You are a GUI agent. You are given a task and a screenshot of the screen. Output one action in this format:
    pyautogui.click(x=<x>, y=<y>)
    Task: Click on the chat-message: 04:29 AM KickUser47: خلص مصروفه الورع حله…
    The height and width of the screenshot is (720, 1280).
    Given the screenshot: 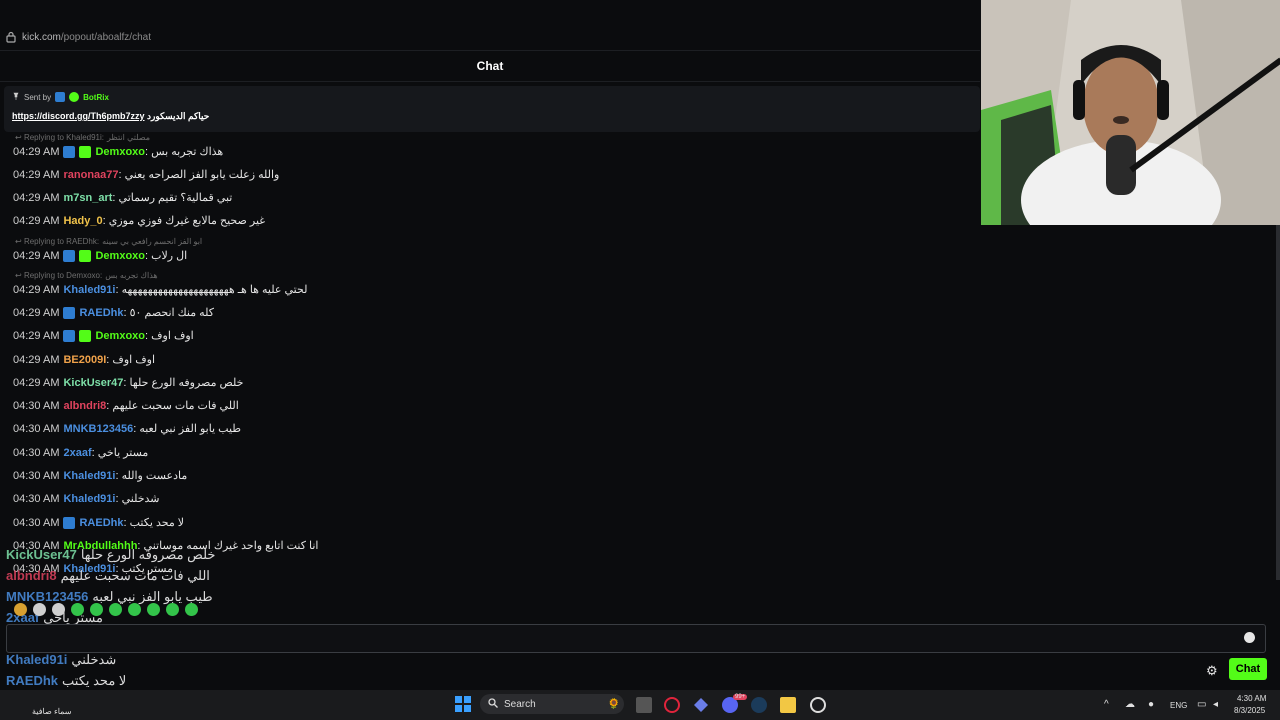 What is the action you would take?
    pyautogui.click(x=128, y=382)
    